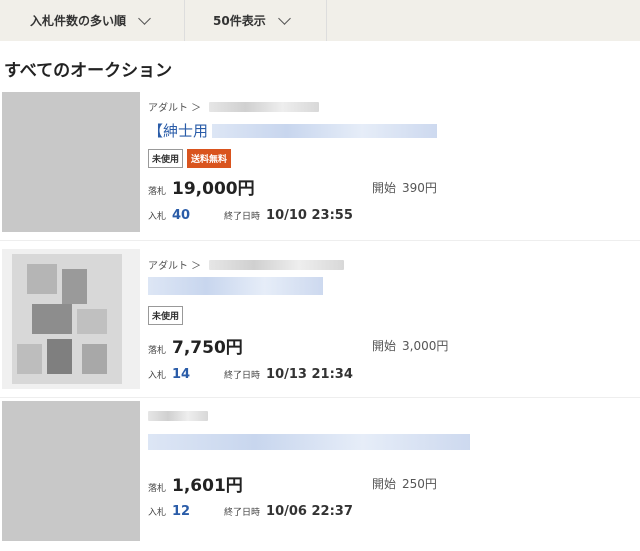 The image size is (640, 551). What do you see at coordinates (201, 189) in the screenshot?
I see `item-price: 落札 19,000円` at bounding box center [201, 189].